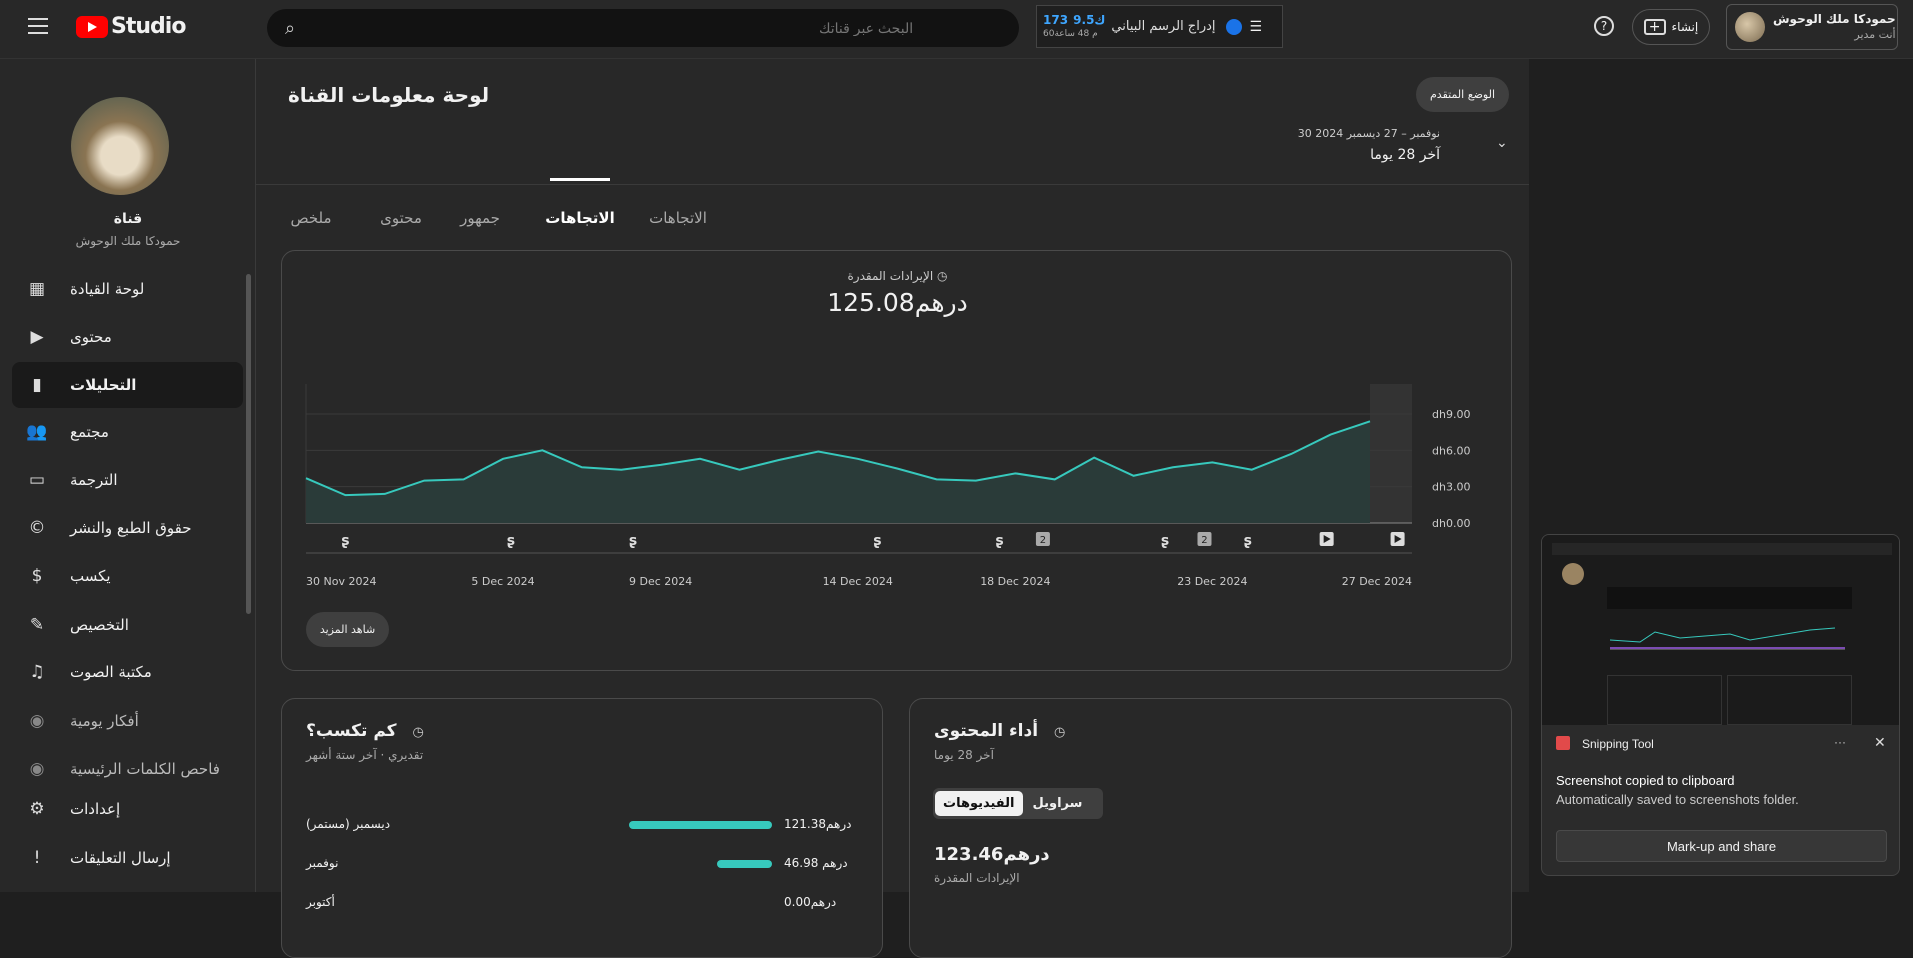 The image size is (1913, 958). What do you see at coordinates (744, 864) in the screenshot?
I see `earnings-bar` at bounding box center [744, 864].